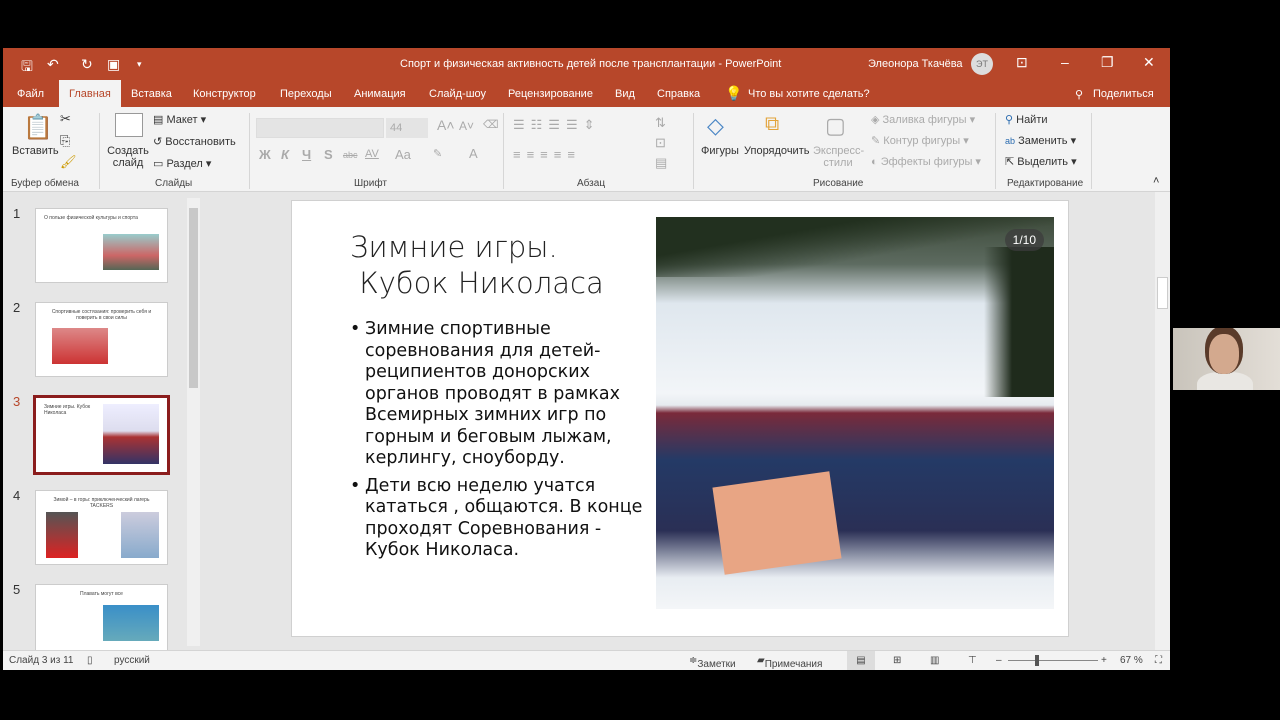 This screenshot has width=1280, height=720. What do you see at coordinates (17, 307) in the screenshot?
I see `thumb-number: 2` at bounding box center [17, 307].